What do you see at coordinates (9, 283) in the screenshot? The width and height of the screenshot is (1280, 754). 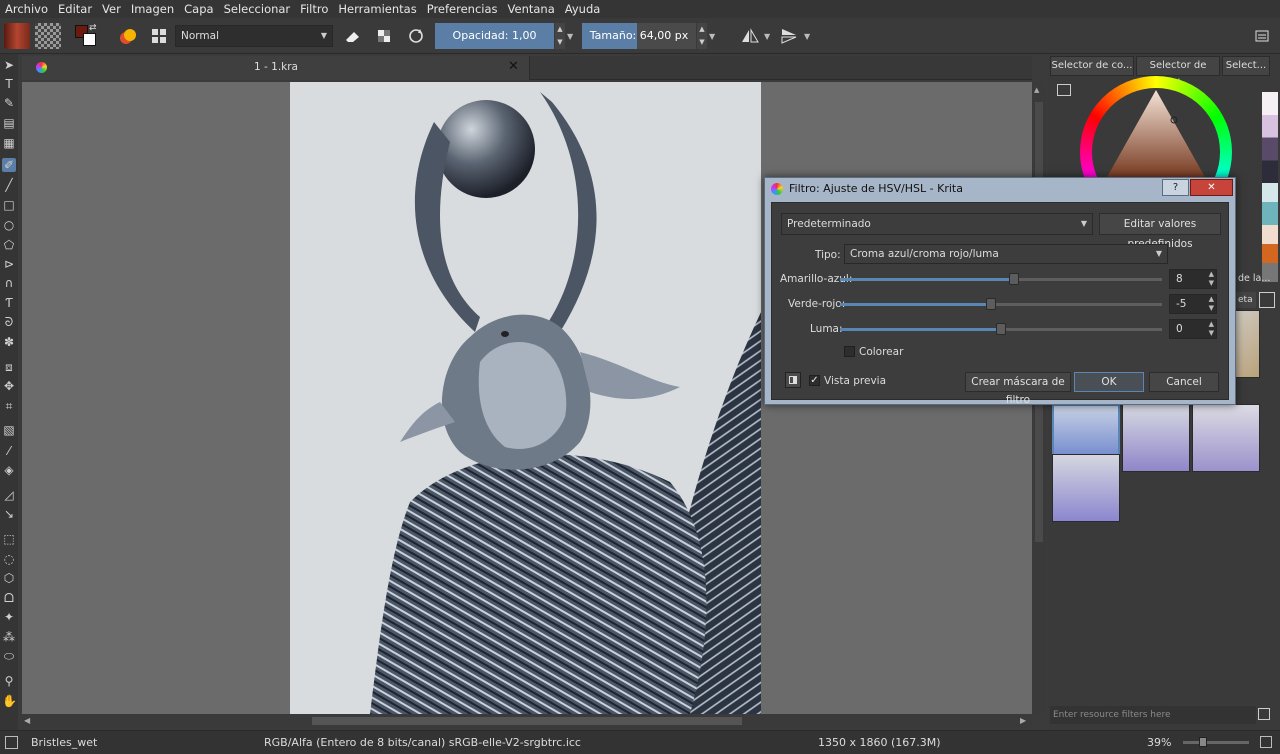 I see `bezier-tool-icon: ∩` at bounding box center [9, 283].